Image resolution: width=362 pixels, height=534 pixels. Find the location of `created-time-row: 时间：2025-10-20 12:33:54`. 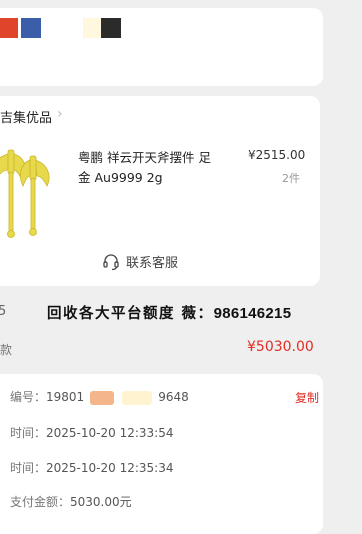

created-time-row: 时间：2025-10-20 12:33:54 is located at coordinates (91, 432).